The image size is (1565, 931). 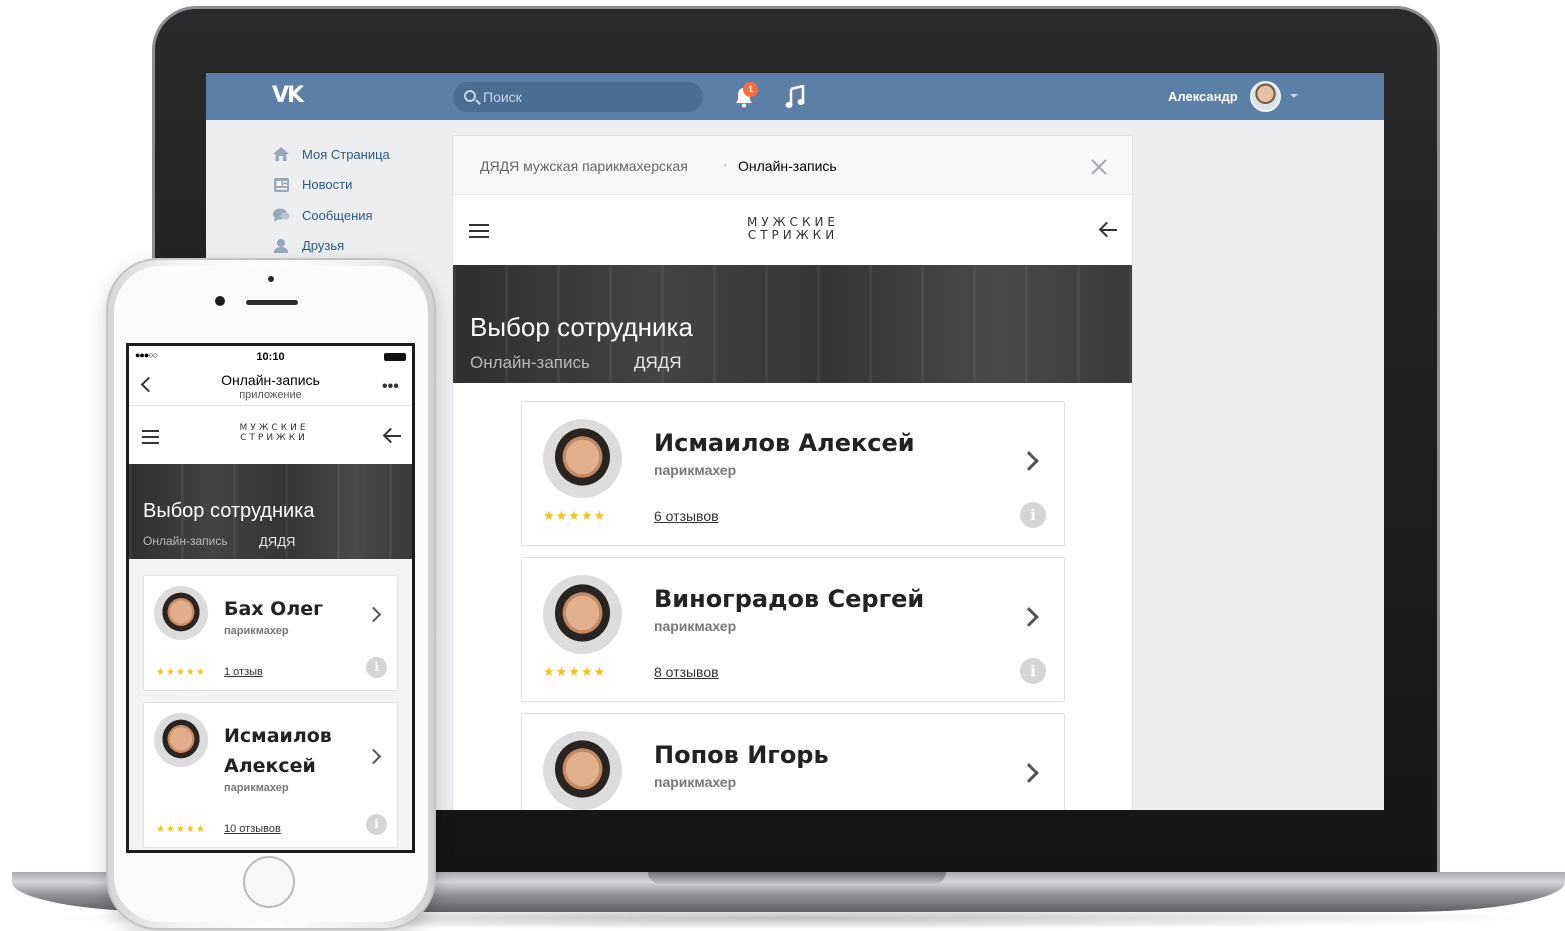 I want to click on menu-item-label: Моя Страница, so click(x=346, y=154).